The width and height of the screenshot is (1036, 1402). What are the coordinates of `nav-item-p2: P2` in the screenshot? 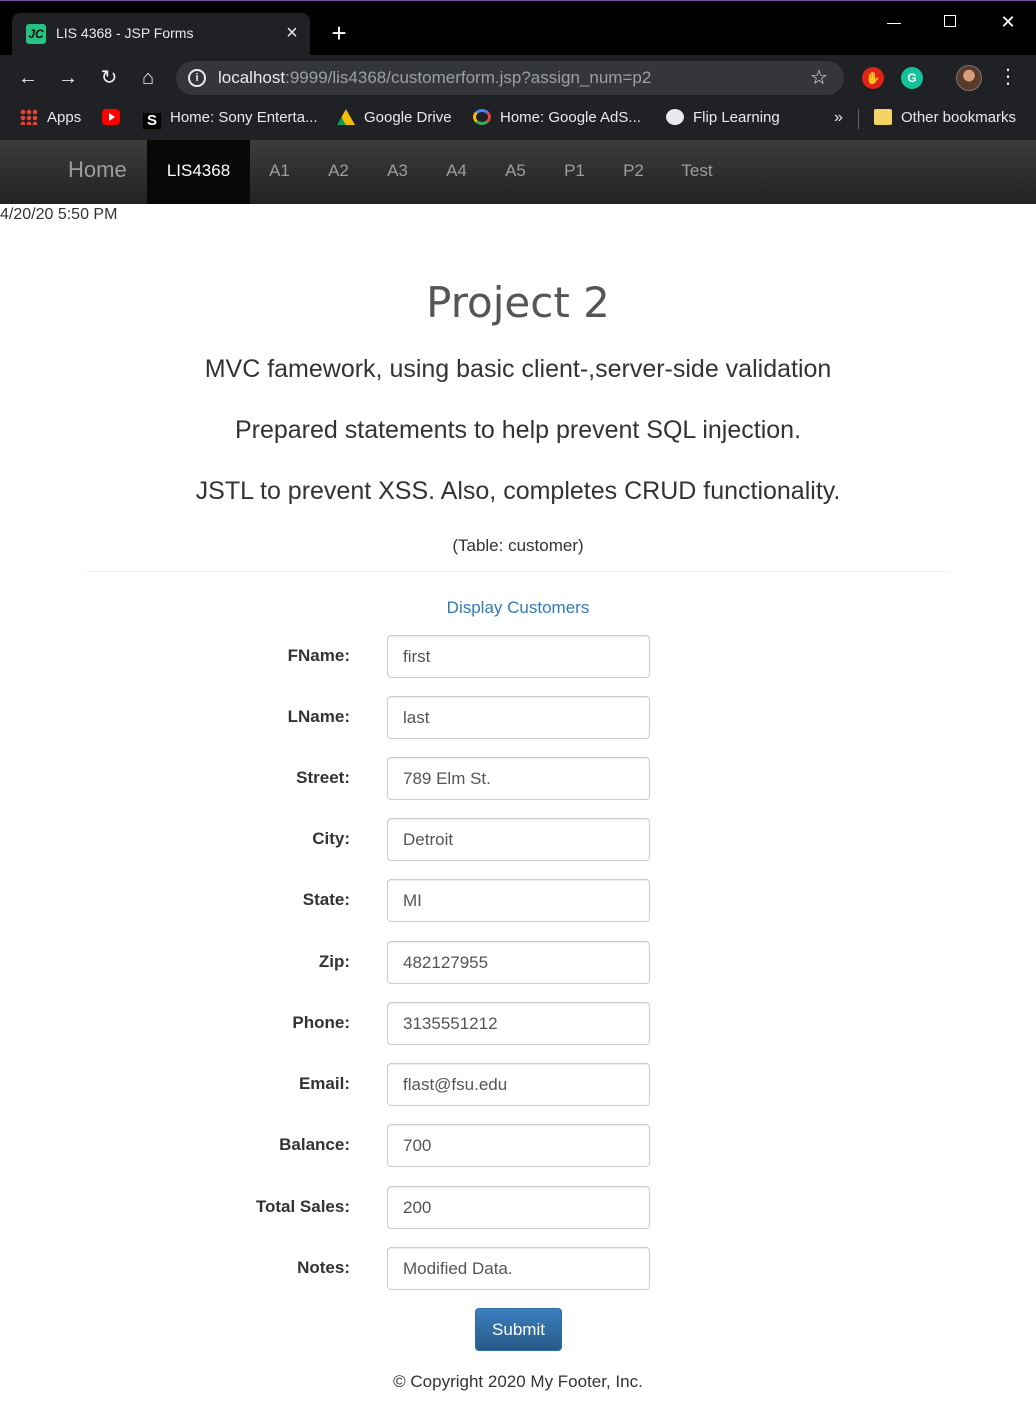 It's located at (633, 172).